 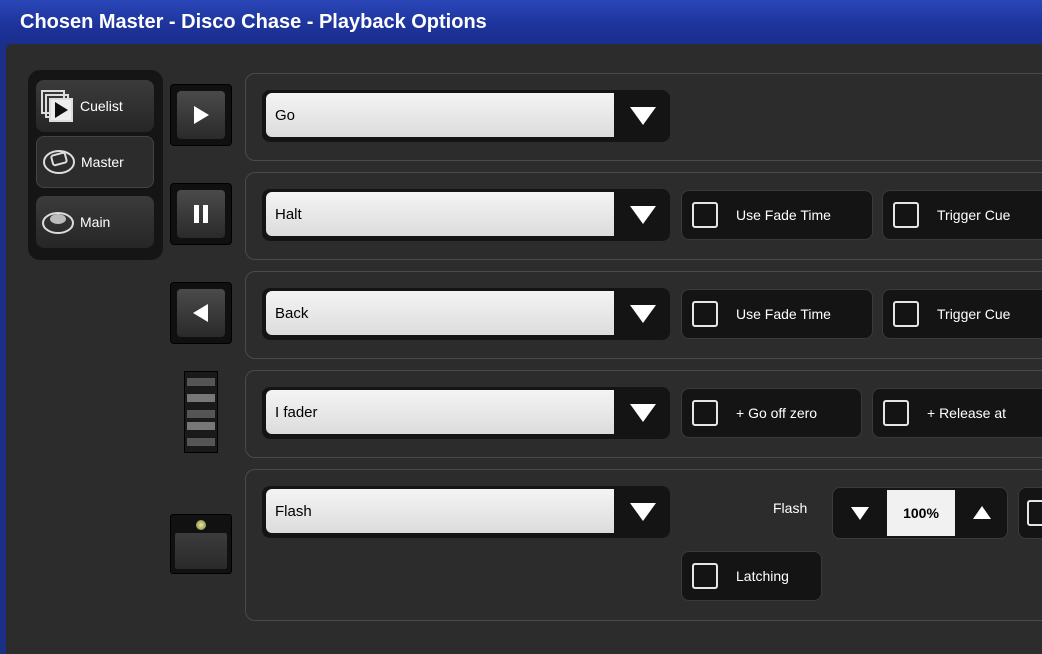 I want to click on back-dropdown-value: Back, so click(x=440, y=313).